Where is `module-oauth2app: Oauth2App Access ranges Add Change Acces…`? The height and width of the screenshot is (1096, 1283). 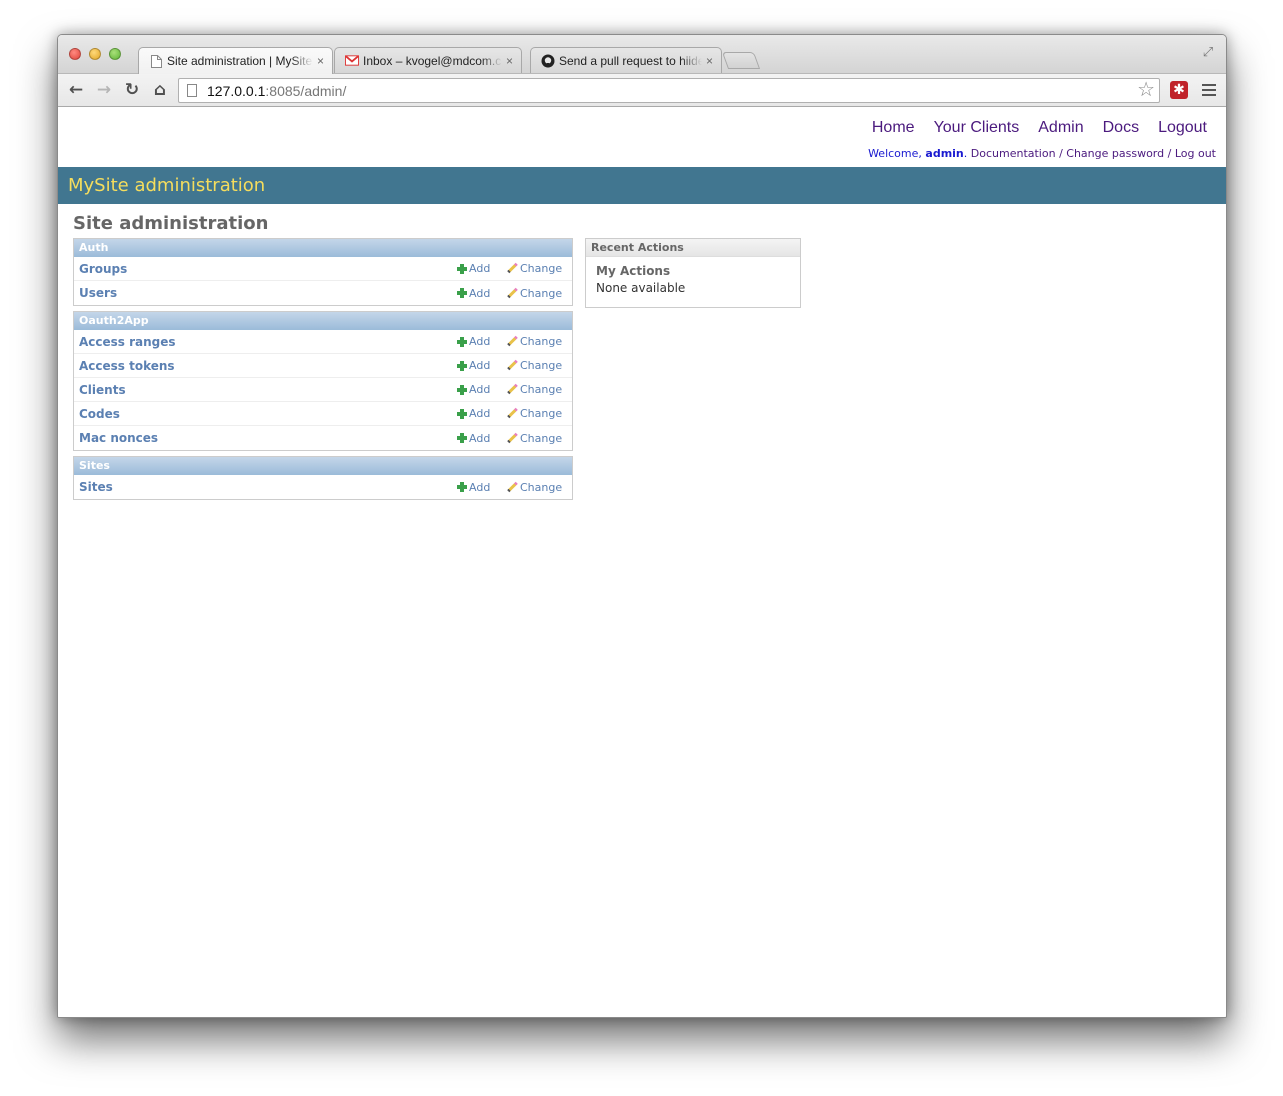 module-oauth2app: Oauth2App Access ranges Add Change Acces… is located at coordinates (323, 381).